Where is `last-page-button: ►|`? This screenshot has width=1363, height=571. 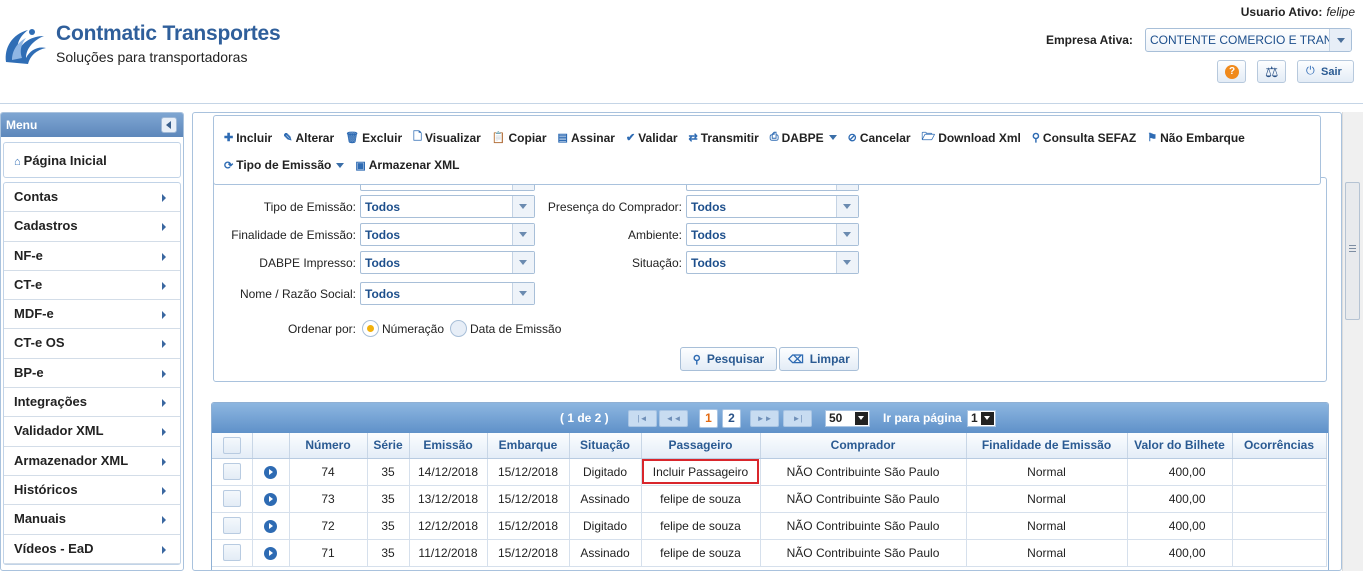 last-page-button: ►| is located at coordinates (797, 418).